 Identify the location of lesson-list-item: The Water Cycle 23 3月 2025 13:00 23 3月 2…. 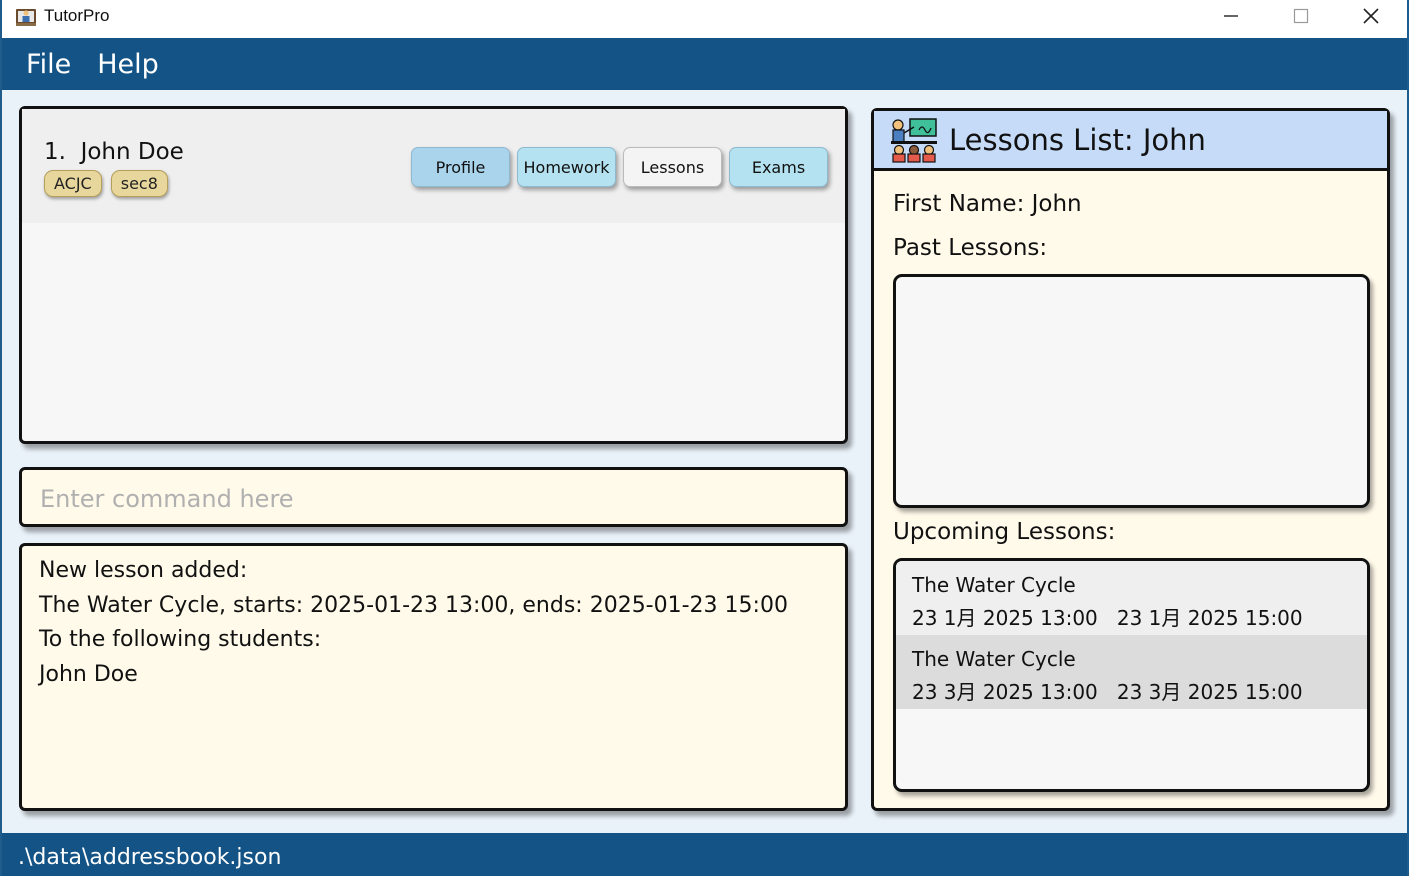
(1131, 672).